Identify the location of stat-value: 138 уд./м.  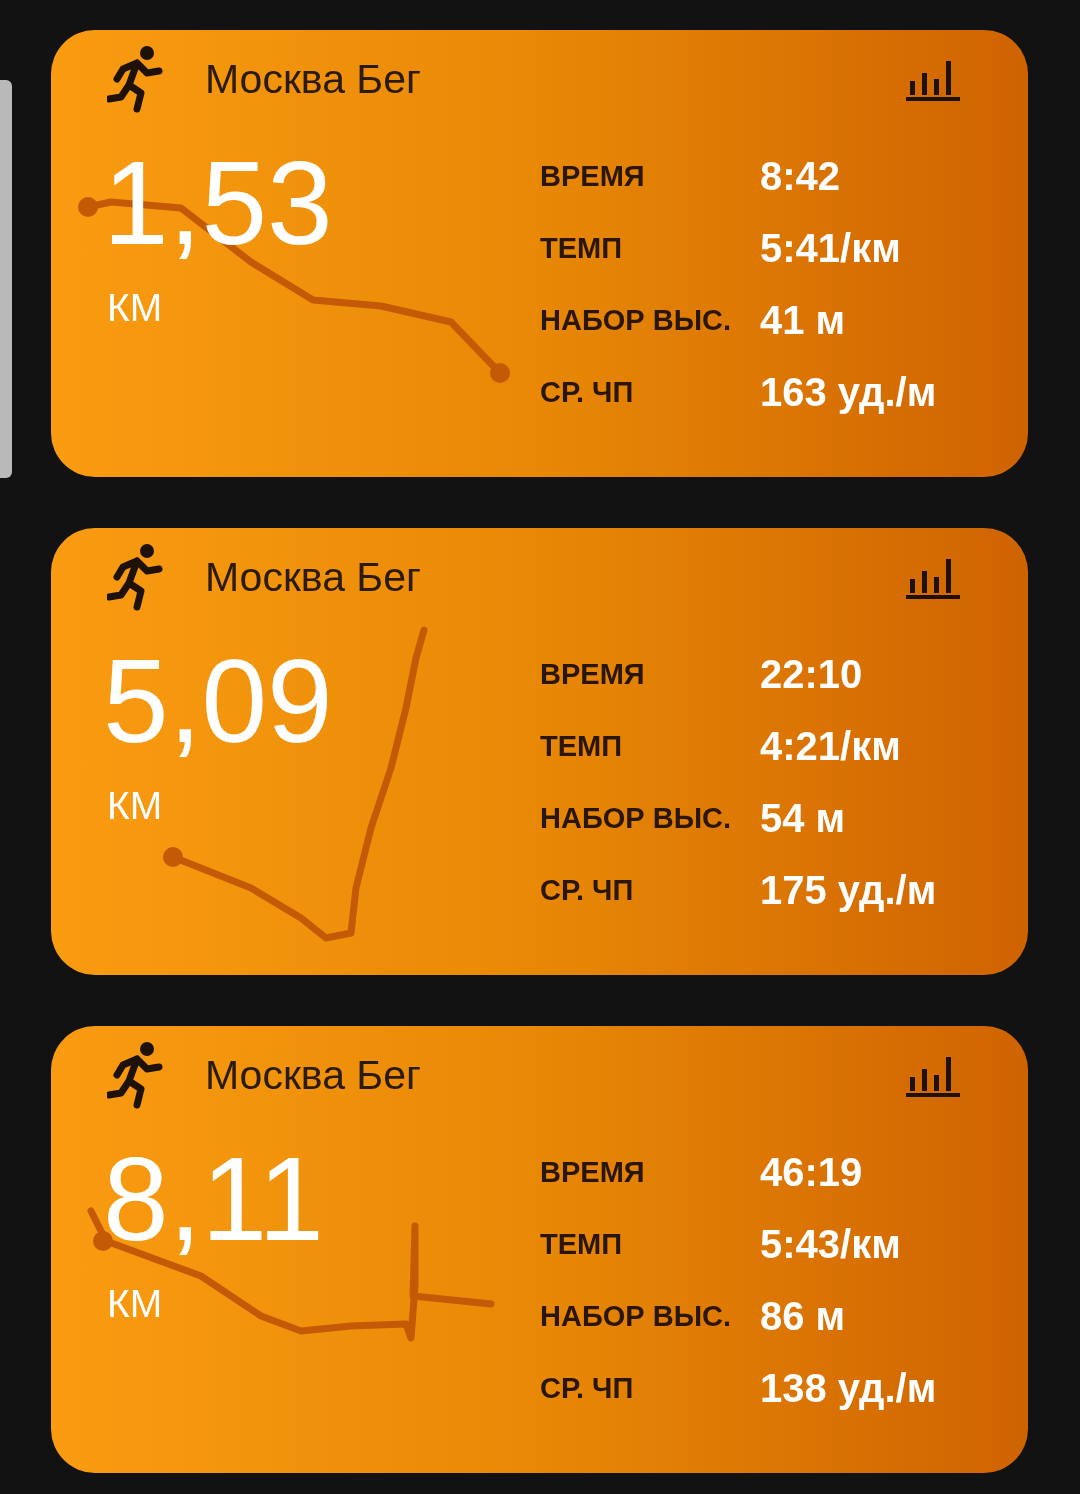
(848, 1388).